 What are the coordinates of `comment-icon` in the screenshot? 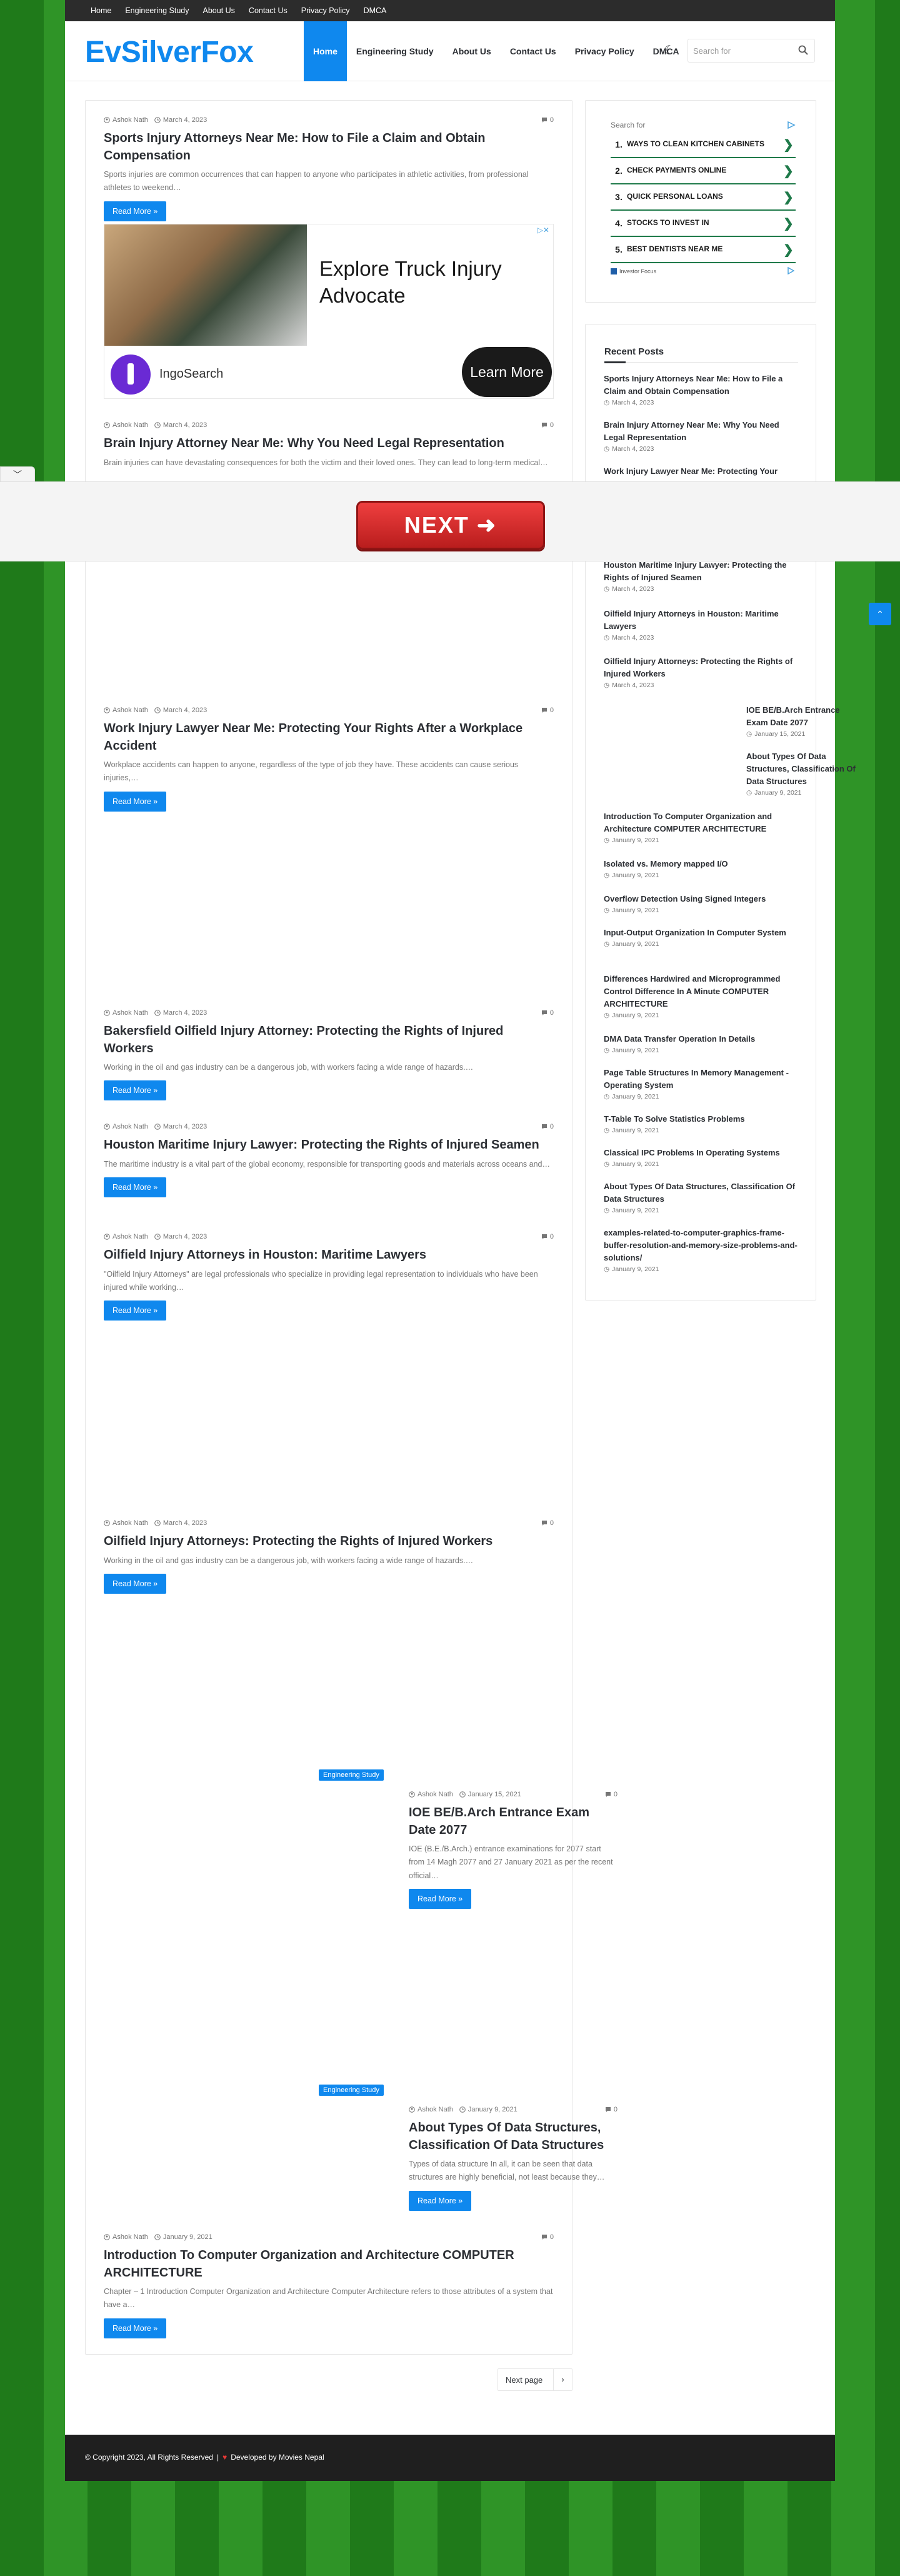 It's located at (544, 1236).